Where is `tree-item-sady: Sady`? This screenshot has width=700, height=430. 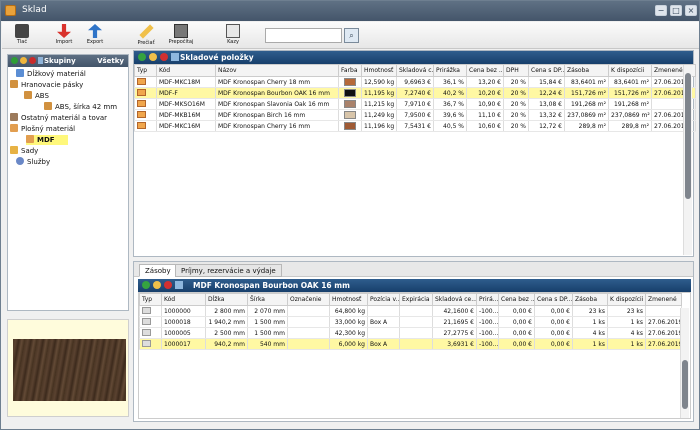 tree-item-sady: Sady is located at coordinates (24, 151).